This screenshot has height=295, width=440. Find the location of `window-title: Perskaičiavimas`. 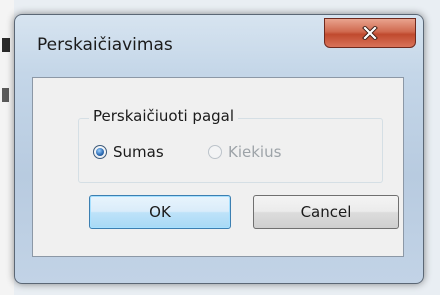

window-title: Perskaičiavimas is located at coordinates (105, 45).